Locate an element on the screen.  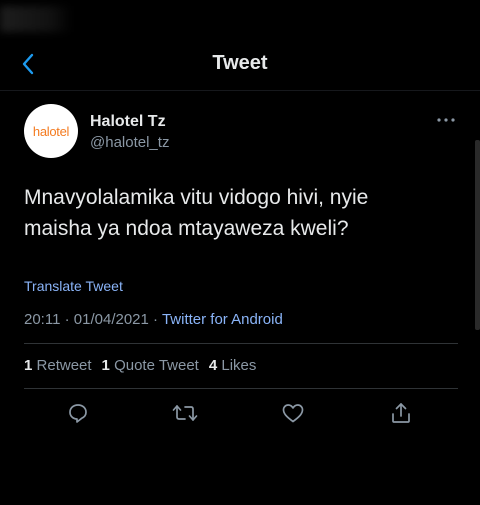
more-options-button is located at coordinates (446, 120).